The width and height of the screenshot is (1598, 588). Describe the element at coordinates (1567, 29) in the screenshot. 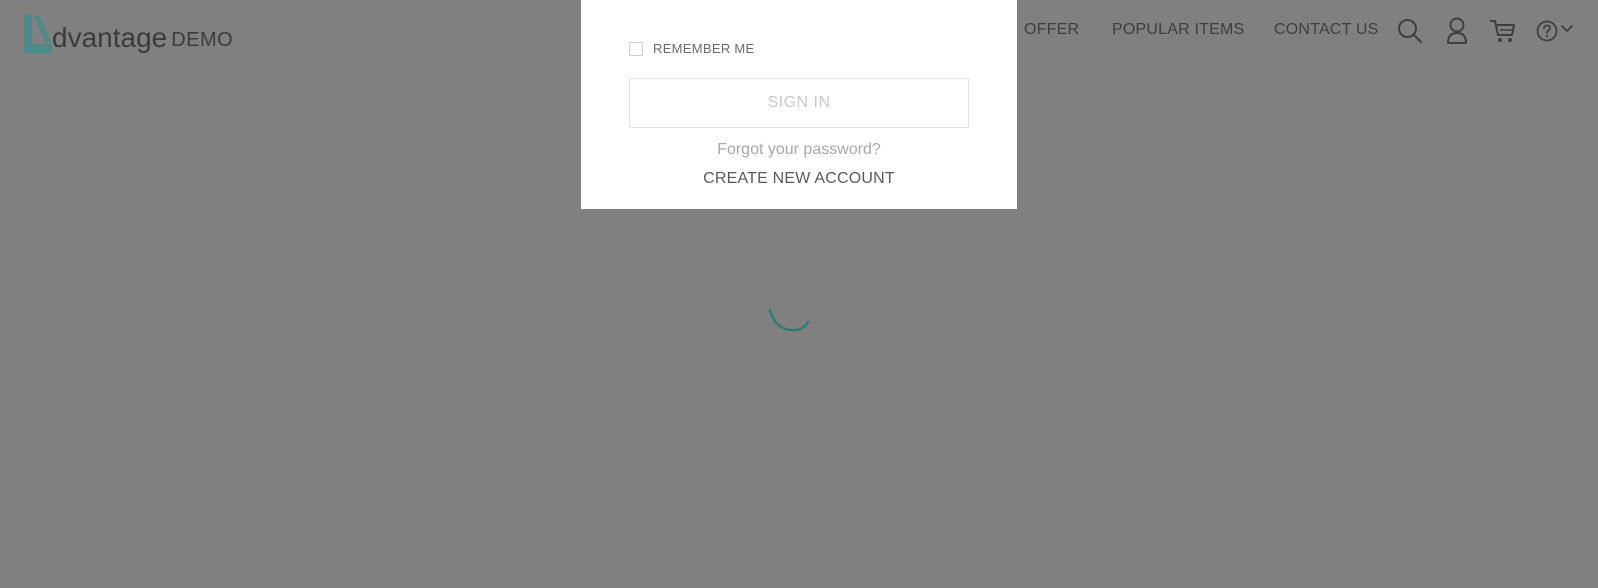

I see `chevron-down-icon` at that location.